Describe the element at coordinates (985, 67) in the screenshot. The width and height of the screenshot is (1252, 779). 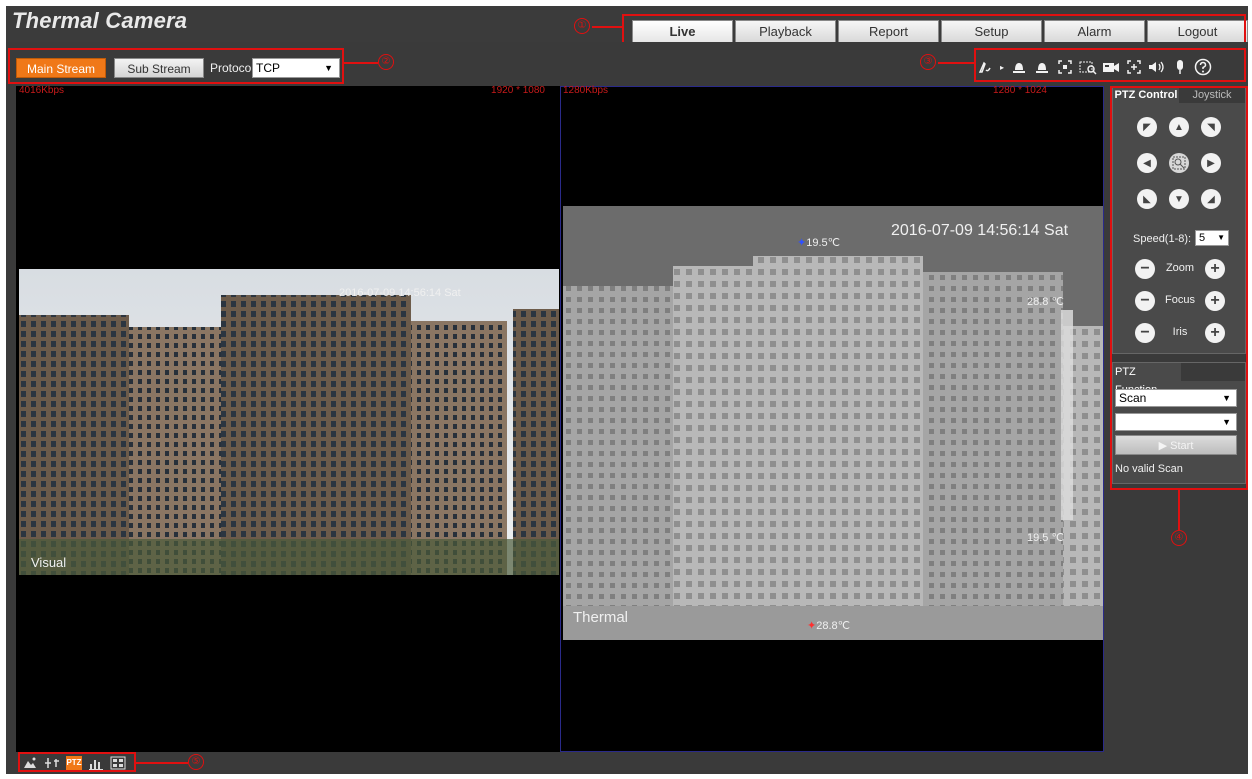
I see `draw-pen-icon` at that location.